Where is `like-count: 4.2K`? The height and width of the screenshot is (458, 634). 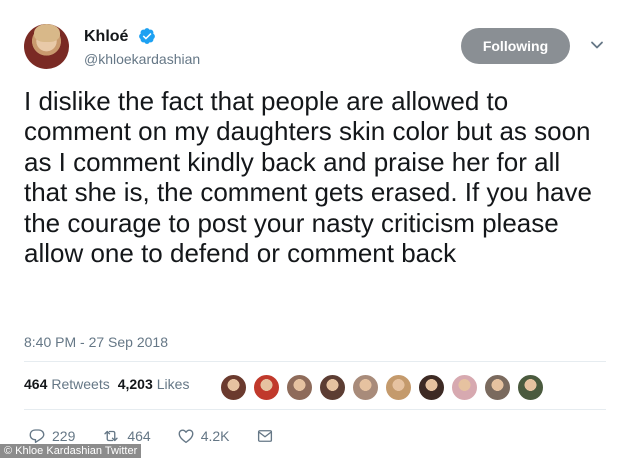
like-count: 4.2K is located at coordinates (215, 436).